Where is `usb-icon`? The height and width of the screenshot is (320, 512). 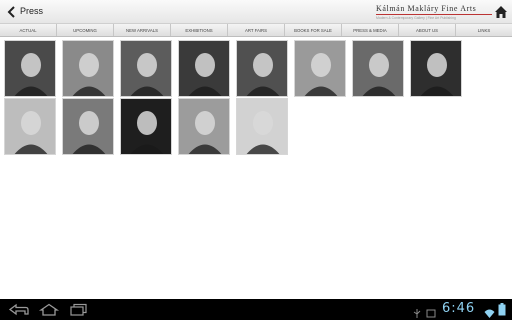 usb-icon is located at coordinates (417, 312).